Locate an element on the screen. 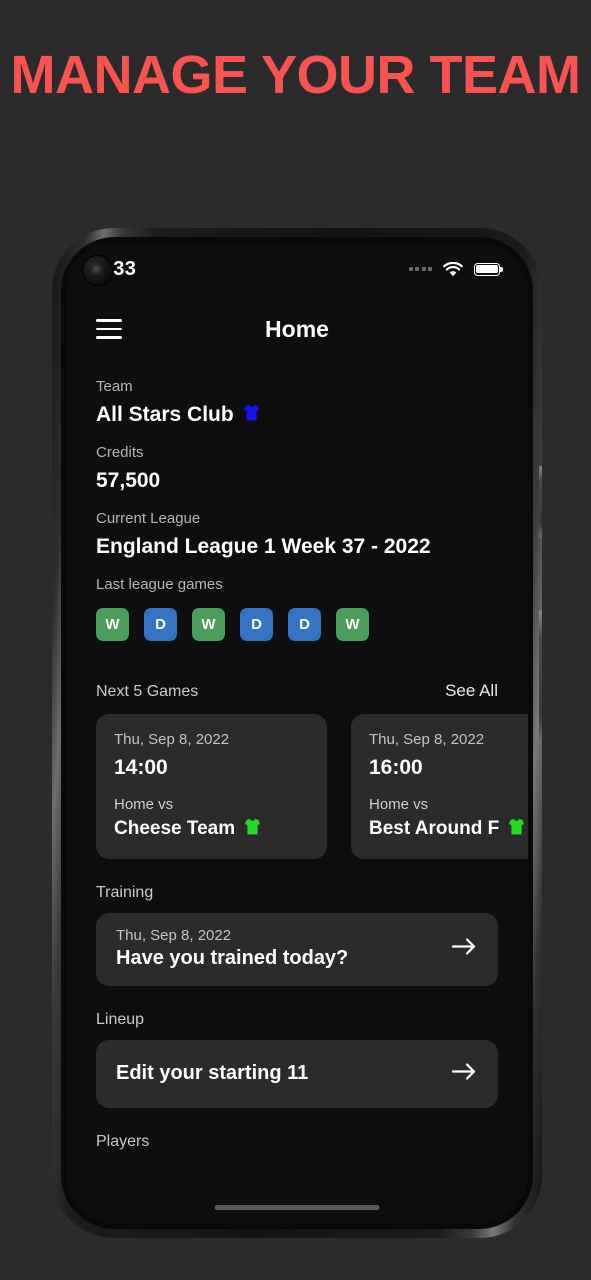 Image resolution: width=591 pixels, height=1280 pixels. power-button is located at coordinates (540, 676).